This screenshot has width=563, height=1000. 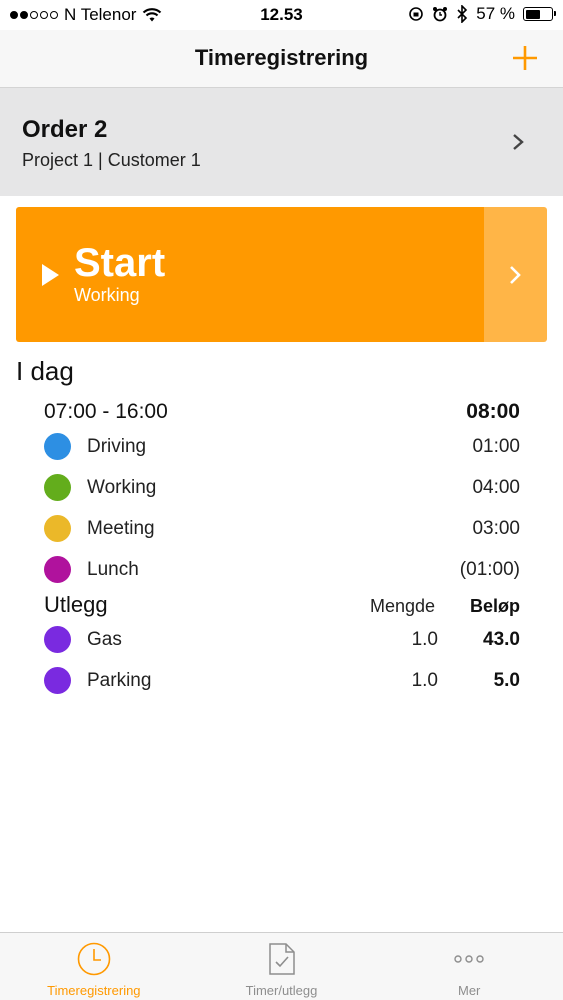 What do you see at coordinates (282, 447) in the screenshot?
I see `activity-row-driving: Driving 01:00` at bounding box center [282, 447].